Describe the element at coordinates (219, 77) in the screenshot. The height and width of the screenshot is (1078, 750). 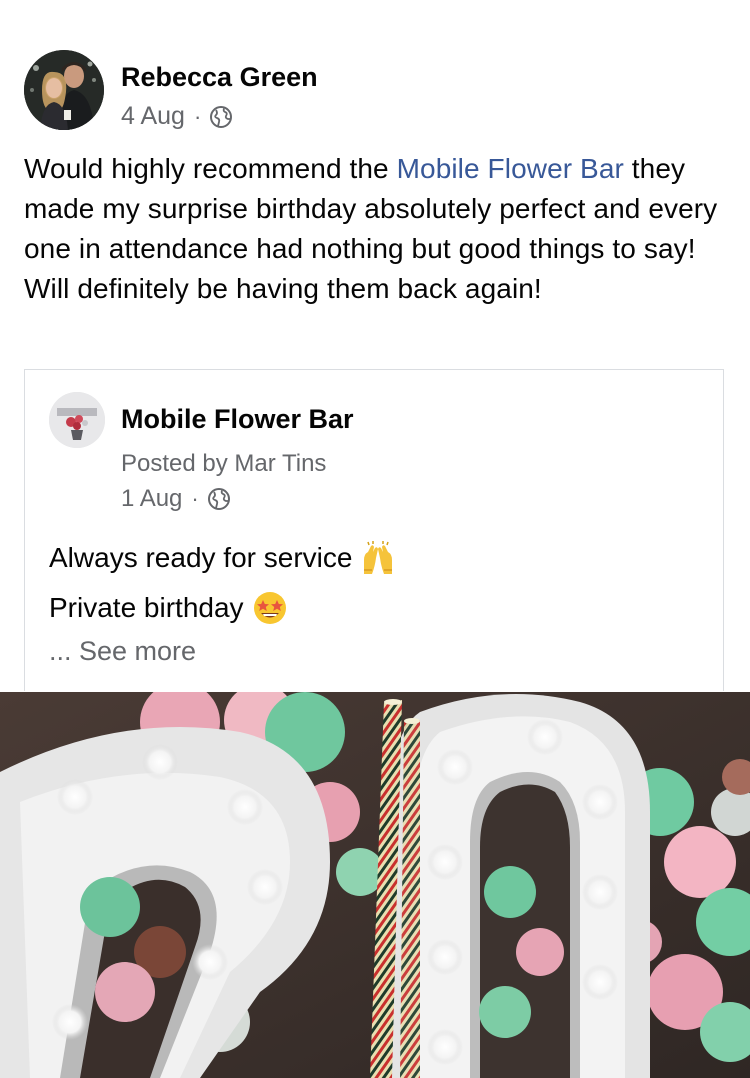
I see `author-name: Rebecca Green` at that location.